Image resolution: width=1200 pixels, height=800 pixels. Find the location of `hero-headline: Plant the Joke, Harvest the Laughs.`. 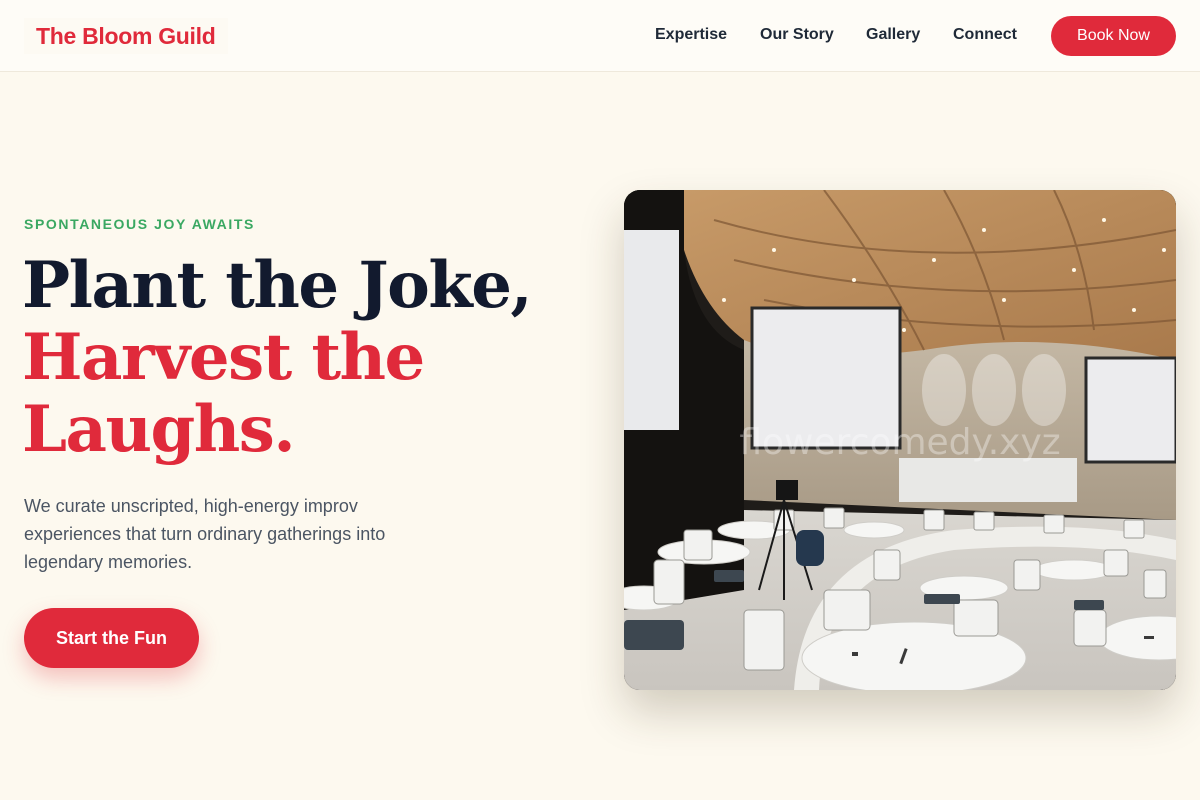

hero-headline: Plant the Joke, Harvest the Laughs. is located at coordinates (302, 358).